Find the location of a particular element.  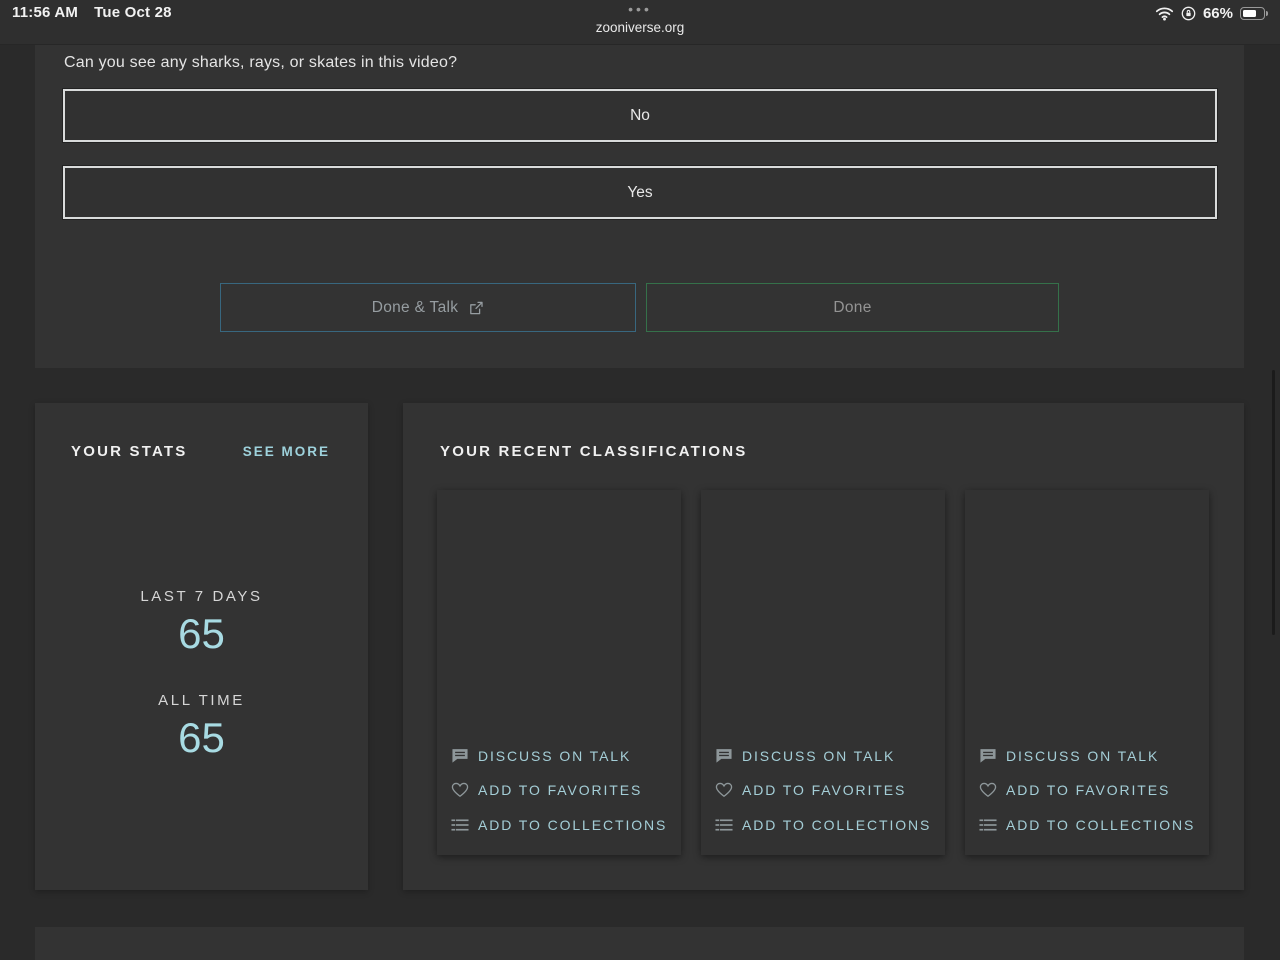

battery-percent: 66% is located at coordinates (1217, 13).